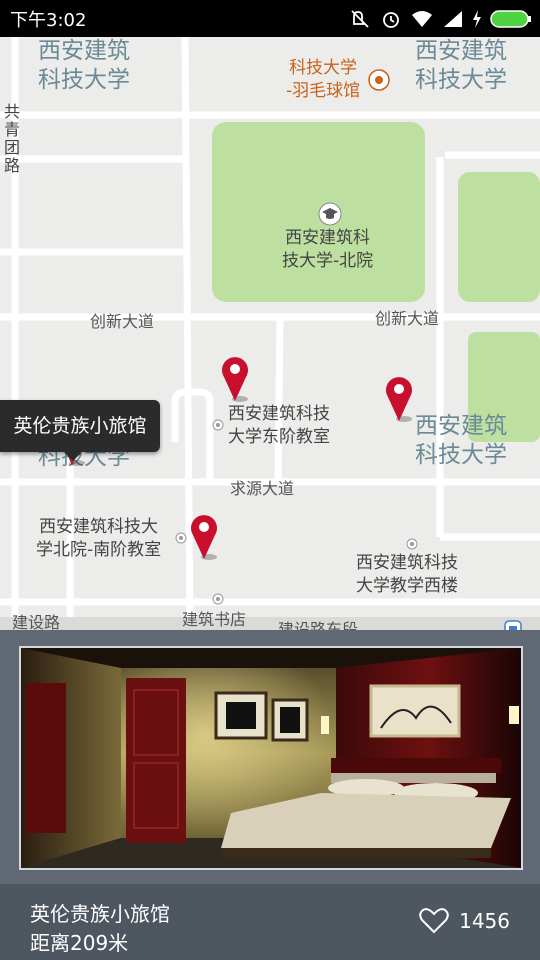  I want to click on status-bar: 下午3:02, so click(270, 18).